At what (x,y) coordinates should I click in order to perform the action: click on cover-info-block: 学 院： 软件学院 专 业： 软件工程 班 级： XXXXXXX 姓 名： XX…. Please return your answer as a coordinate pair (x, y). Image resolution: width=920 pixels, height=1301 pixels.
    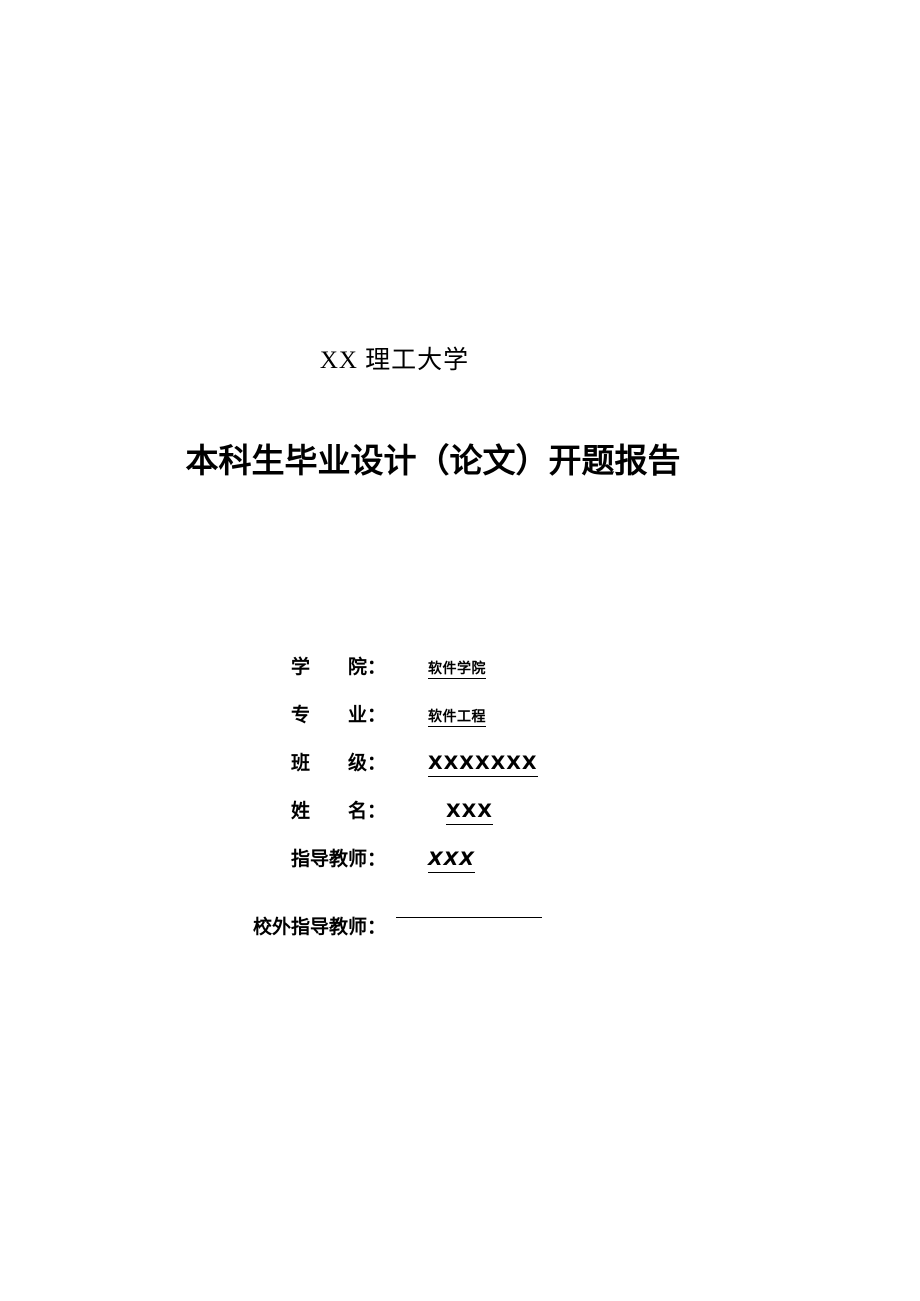
    Looking at the image, I should click on (462, 802).